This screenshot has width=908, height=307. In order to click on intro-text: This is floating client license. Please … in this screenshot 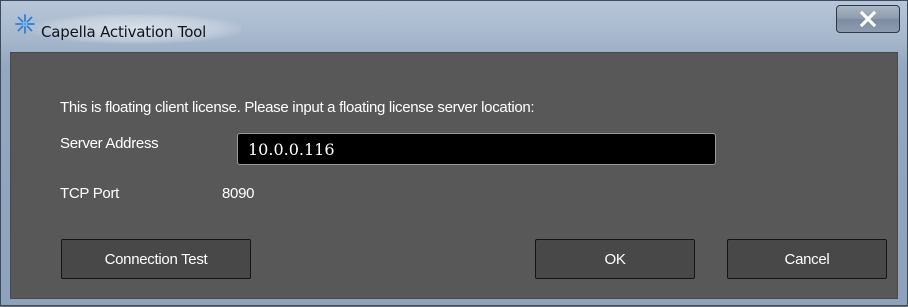, I will do `click(297, 107)`.